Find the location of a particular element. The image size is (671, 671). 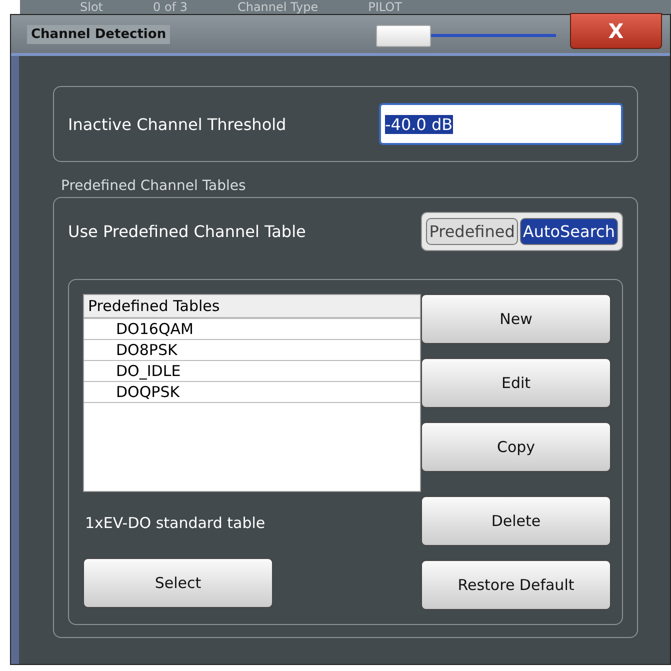

toggle-option: Predefined is located at coordinates (472, 231).